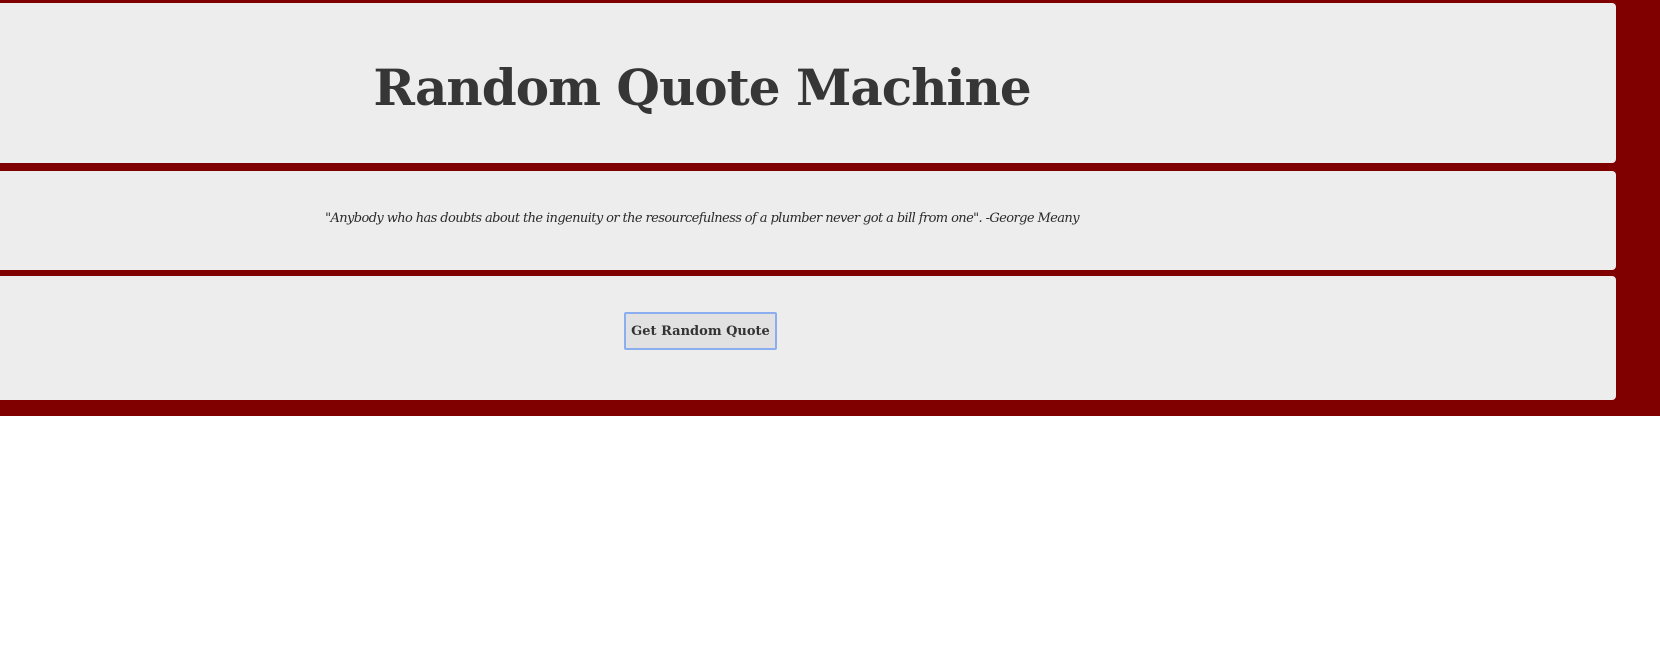 This screenshot has height=648, width=1660. Describe the element at coordinates (700, 331) in the screenshot. I see `get-random-quote-button: Get Random Quote` at that location.